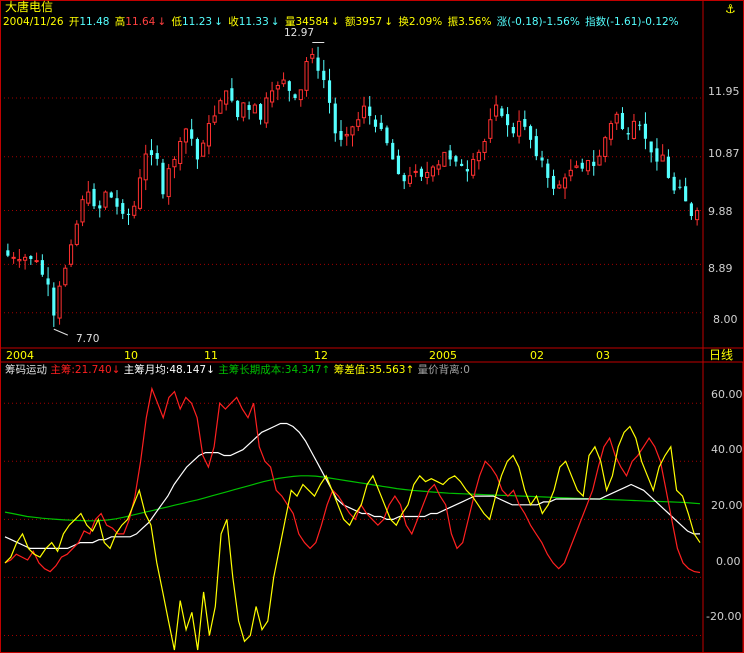 The width and height of the screenshot is (744, 653). Describe the element at coordinates (210, 370) in the screenshot. I see `indicator-monthly-arrow: ↓` at that location.